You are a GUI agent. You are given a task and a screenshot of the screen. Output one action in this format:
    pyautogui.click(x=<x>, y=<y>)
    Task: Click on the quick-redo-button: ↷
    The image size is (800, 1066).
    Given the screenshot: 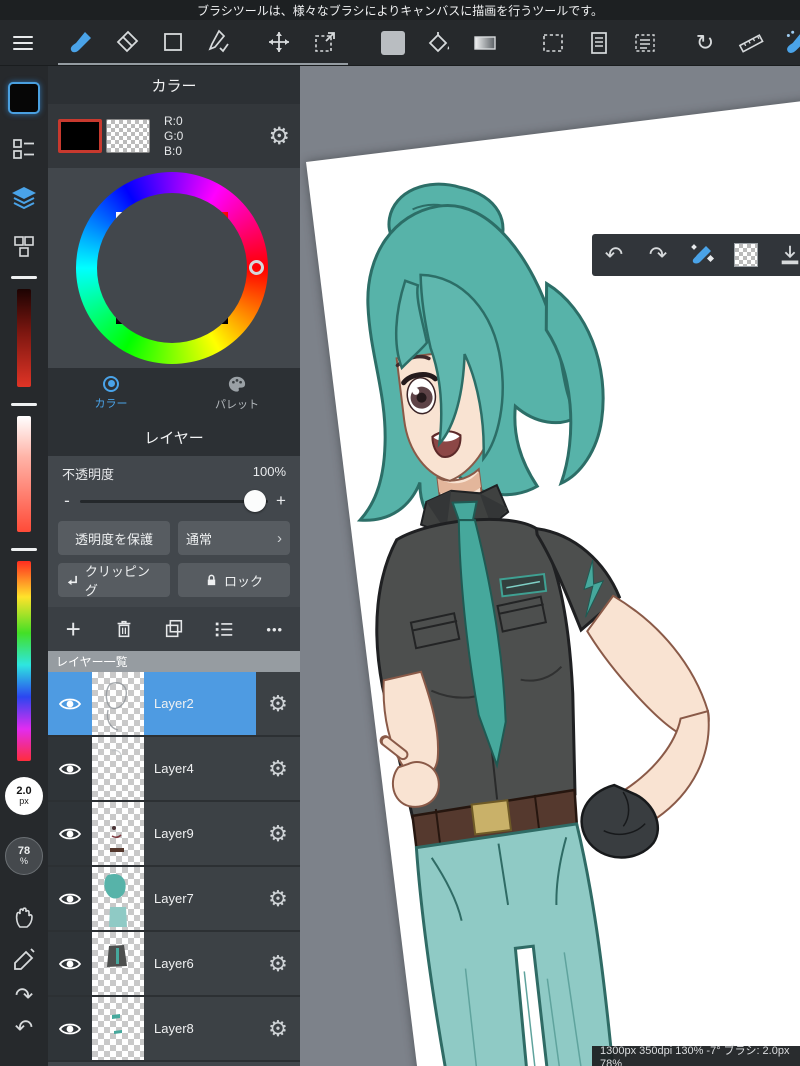 What is the action you would take?
    pyautogui.click(x=658, y=255)
    